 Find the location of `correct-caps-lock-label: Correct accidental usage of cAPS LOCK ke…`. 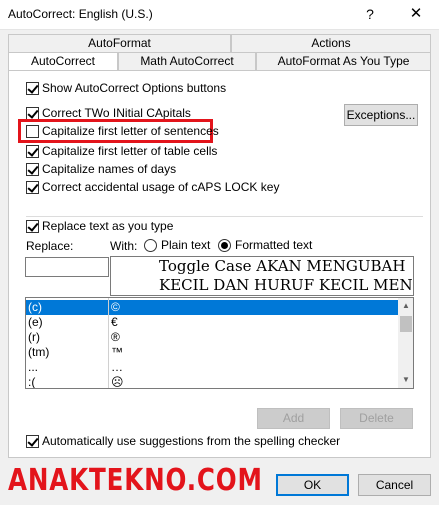

correct-caps-lock-label: Correct accidental usage of cAPS LOCK ke… is located at coordinates (161, 187).